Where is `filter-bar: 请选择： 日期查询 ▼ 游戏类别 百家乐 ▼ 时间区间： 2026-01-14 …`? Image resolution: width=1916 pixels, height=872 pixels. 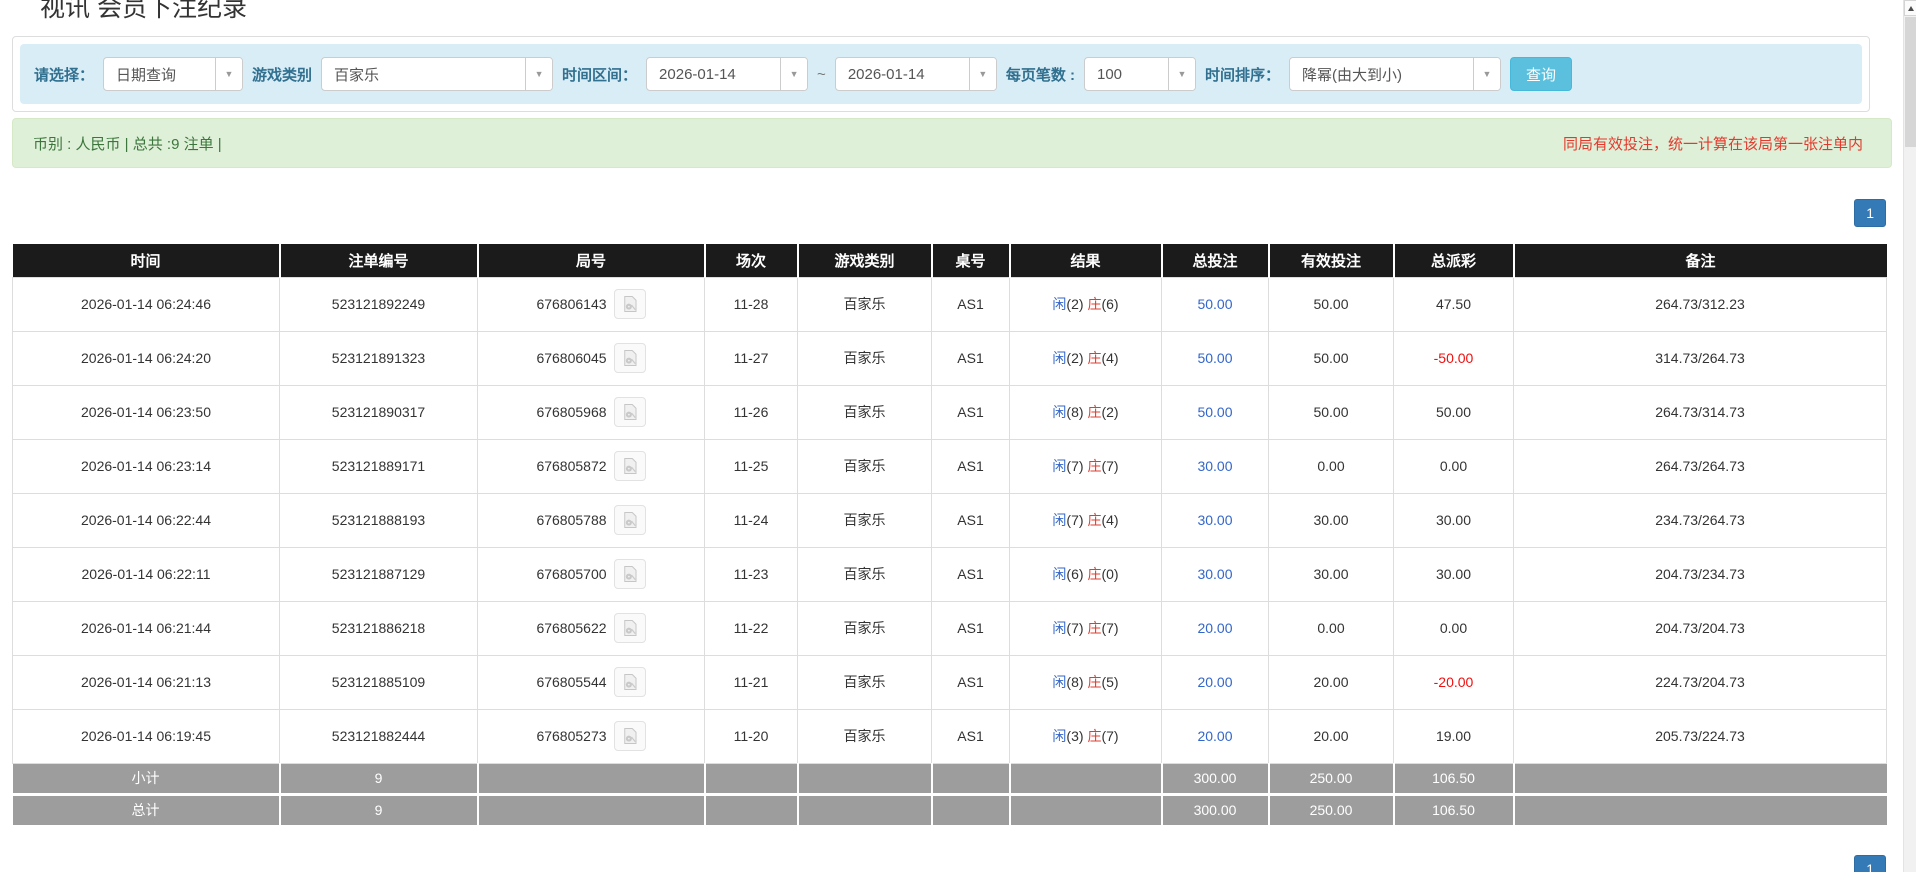 filter-bar: 请选择： 日期查询 ▼ 游戏类别 百家乐 ▼ 时间区间： 2026-01-14 … is located at coordinates (941, 74).